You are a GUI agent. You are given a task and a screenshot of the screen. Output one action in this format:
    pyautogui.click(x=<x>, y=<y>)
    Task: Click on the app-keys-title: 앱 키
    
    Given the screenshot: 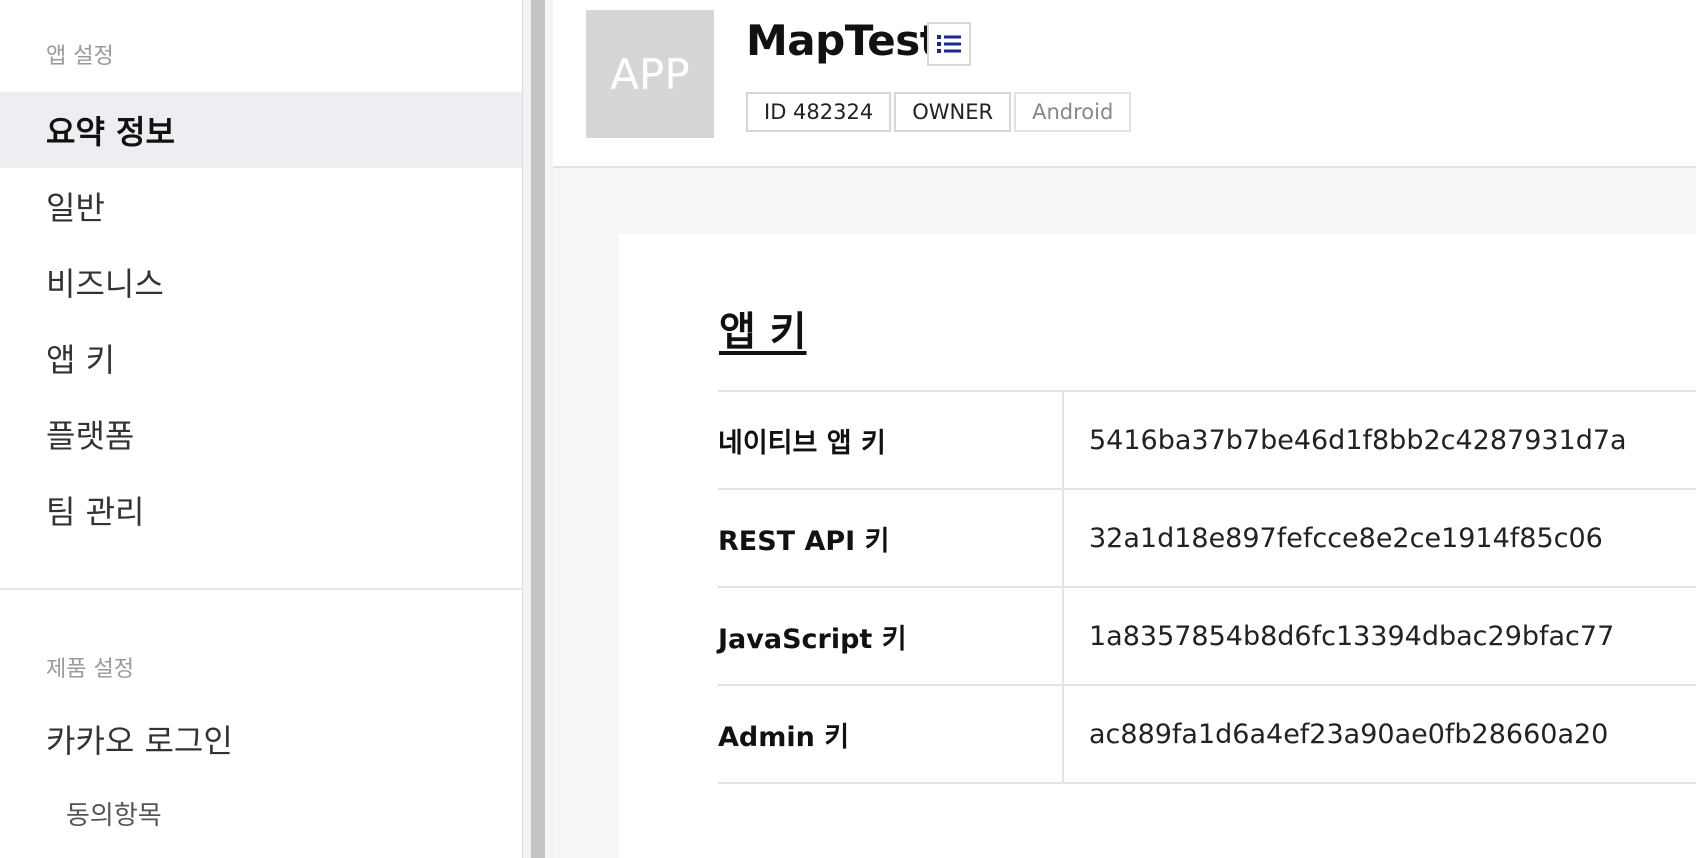 What is the action you would take?
    pyautogui.click(x=763, y=328)
    